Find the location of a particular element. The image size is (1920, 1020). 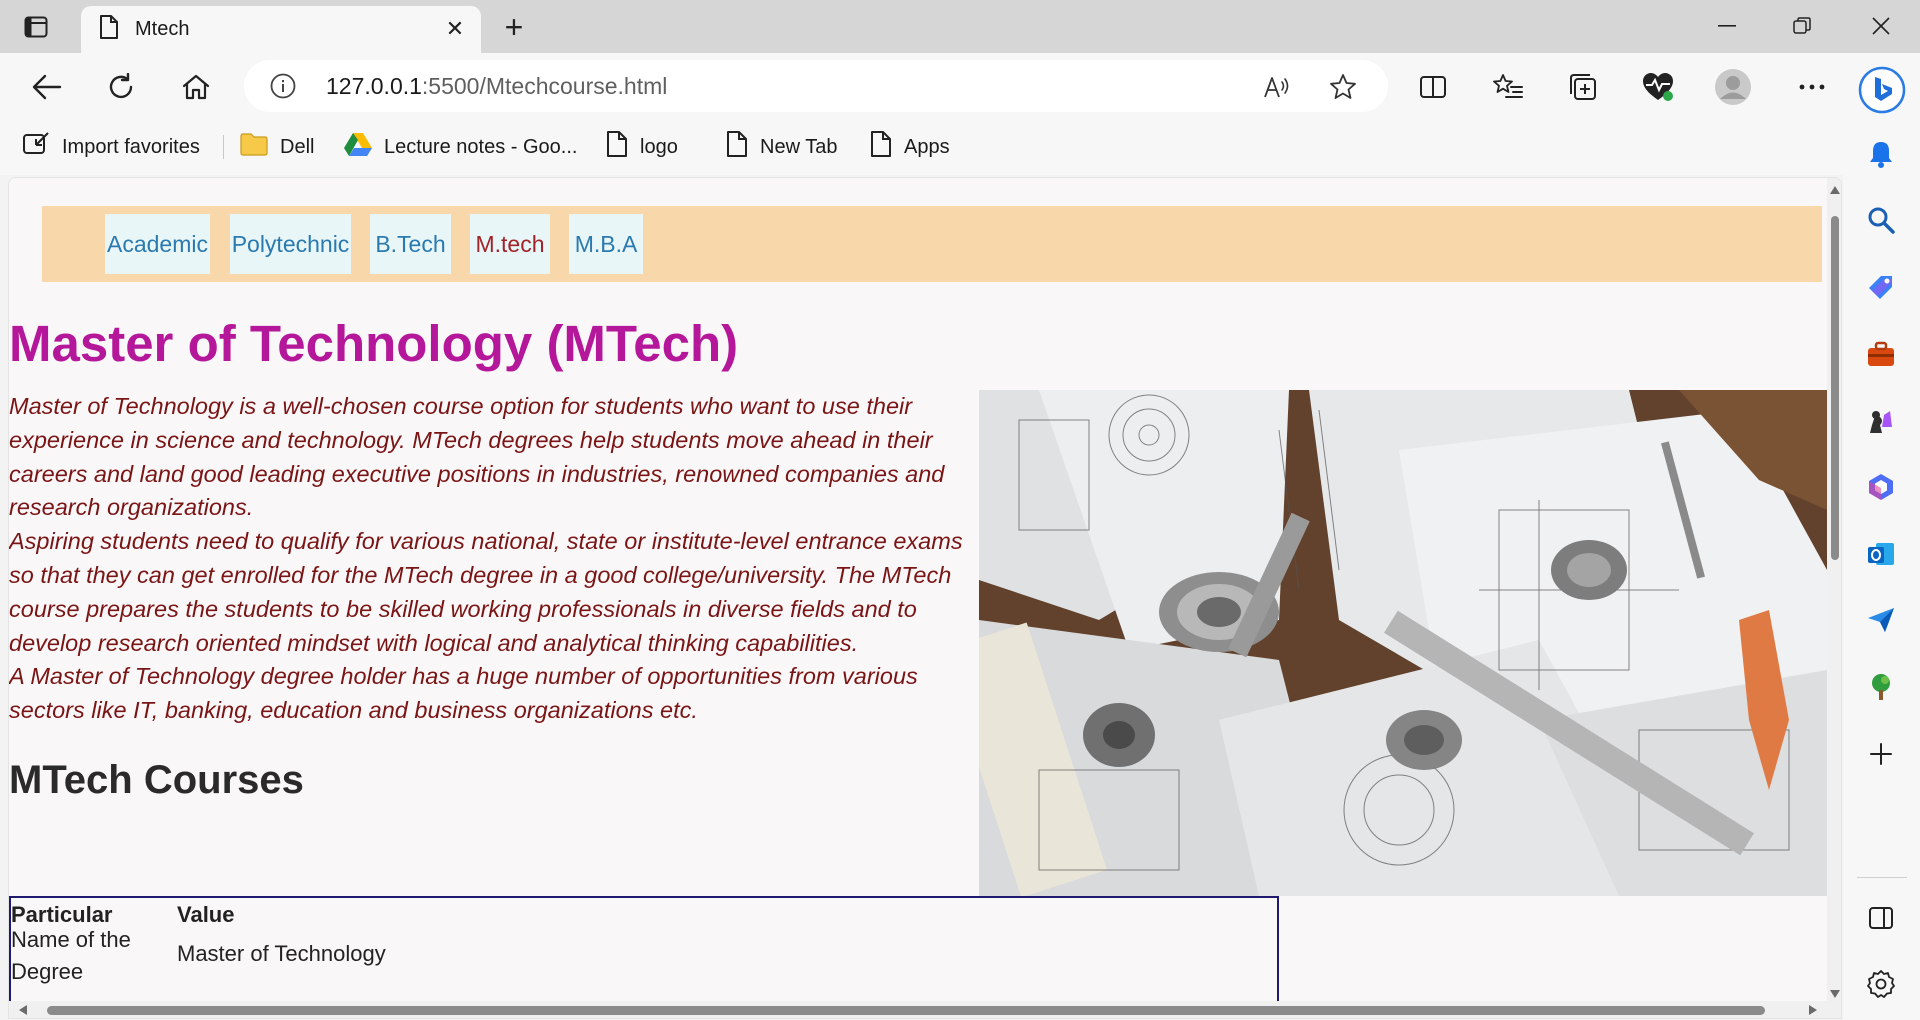

folder-icon is located at coordinates (254, 147).